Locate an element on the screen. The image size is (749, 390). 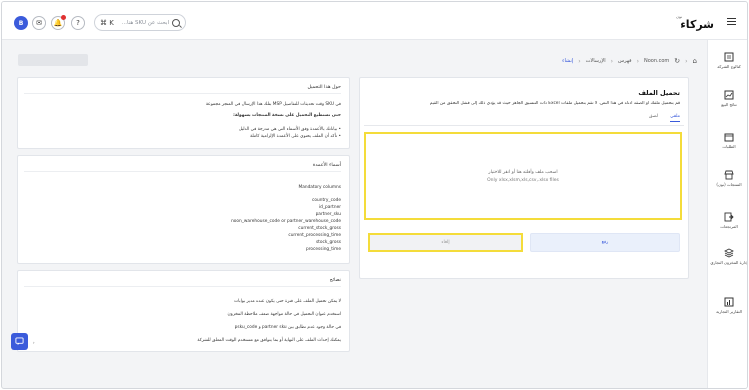
dropzone-instructions: اسحب ملف وأفلته هنا أو انقر للاختيار is located at coordinates (523, 172).